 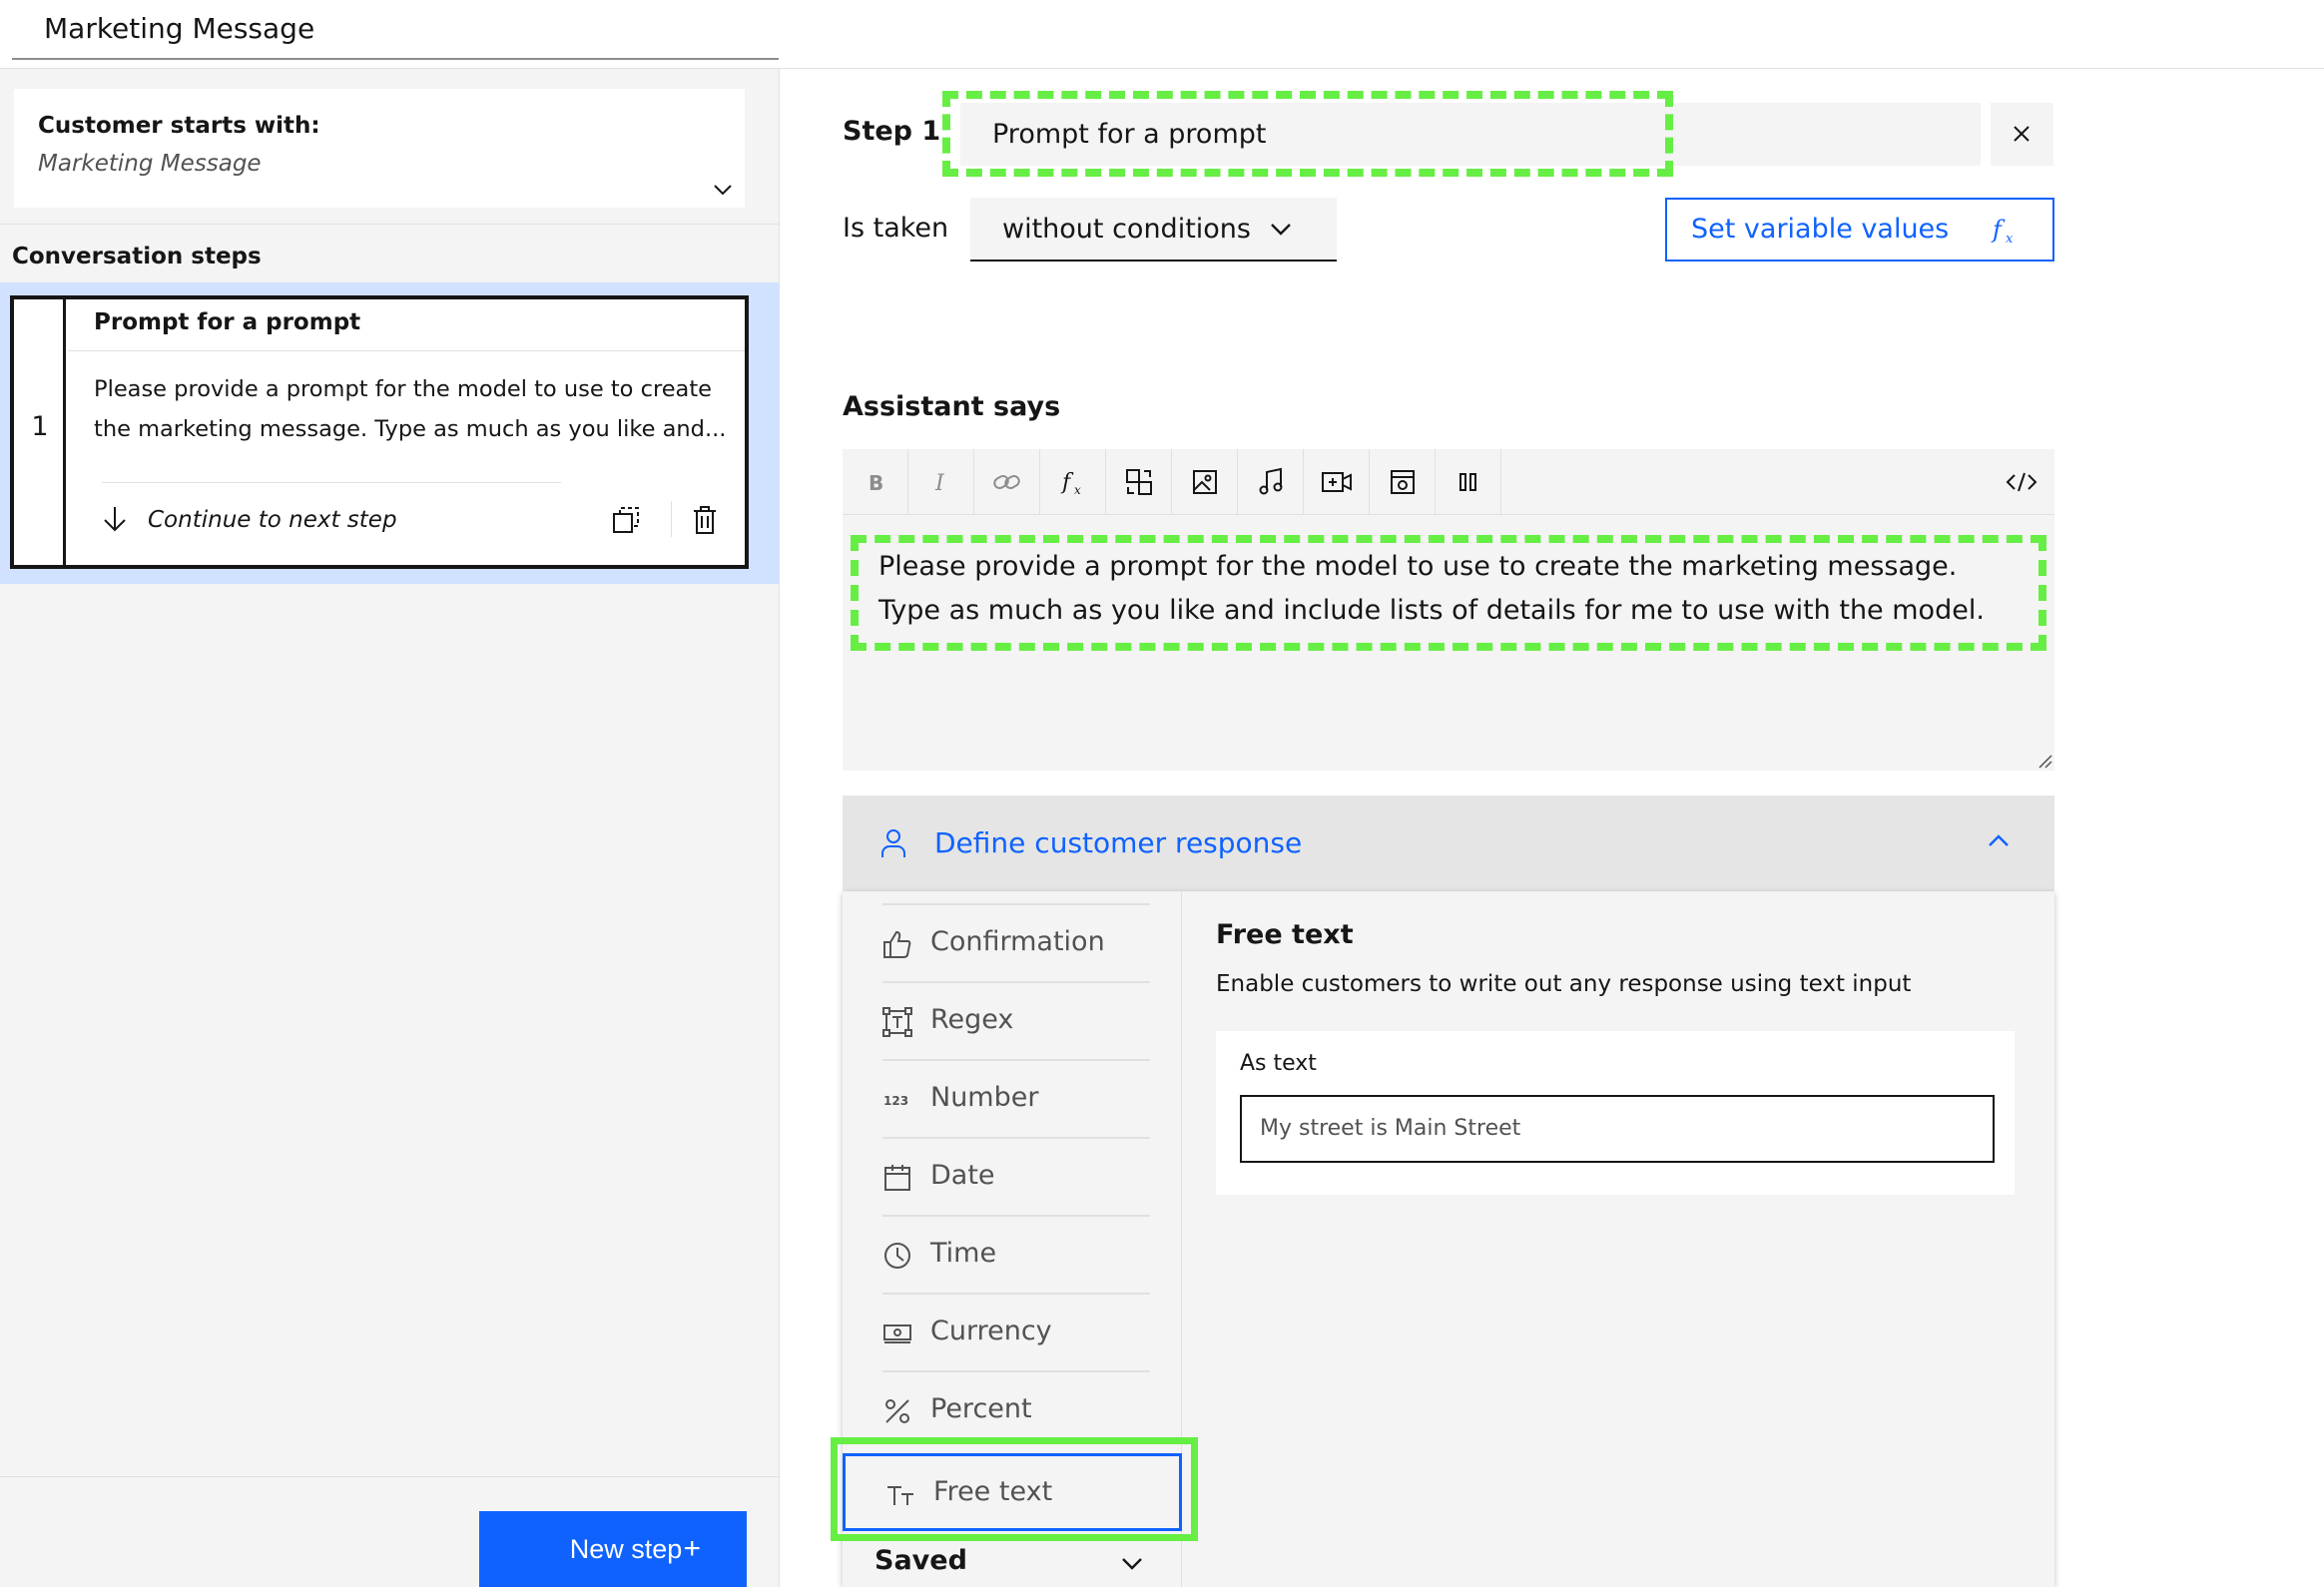 I want to click on new-step-button: New step +, so click(x=613, y=1549).